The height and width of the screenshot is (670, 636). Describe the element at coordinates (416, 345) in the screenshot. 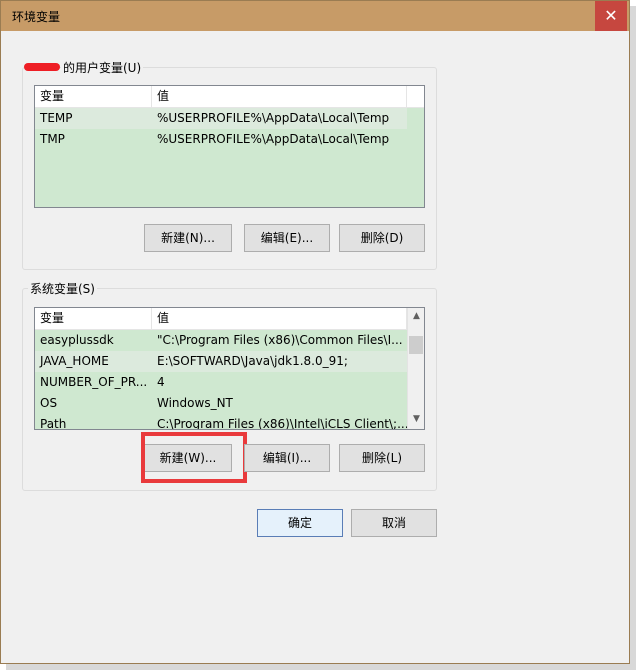

I see `scroll-thumb` at that location.